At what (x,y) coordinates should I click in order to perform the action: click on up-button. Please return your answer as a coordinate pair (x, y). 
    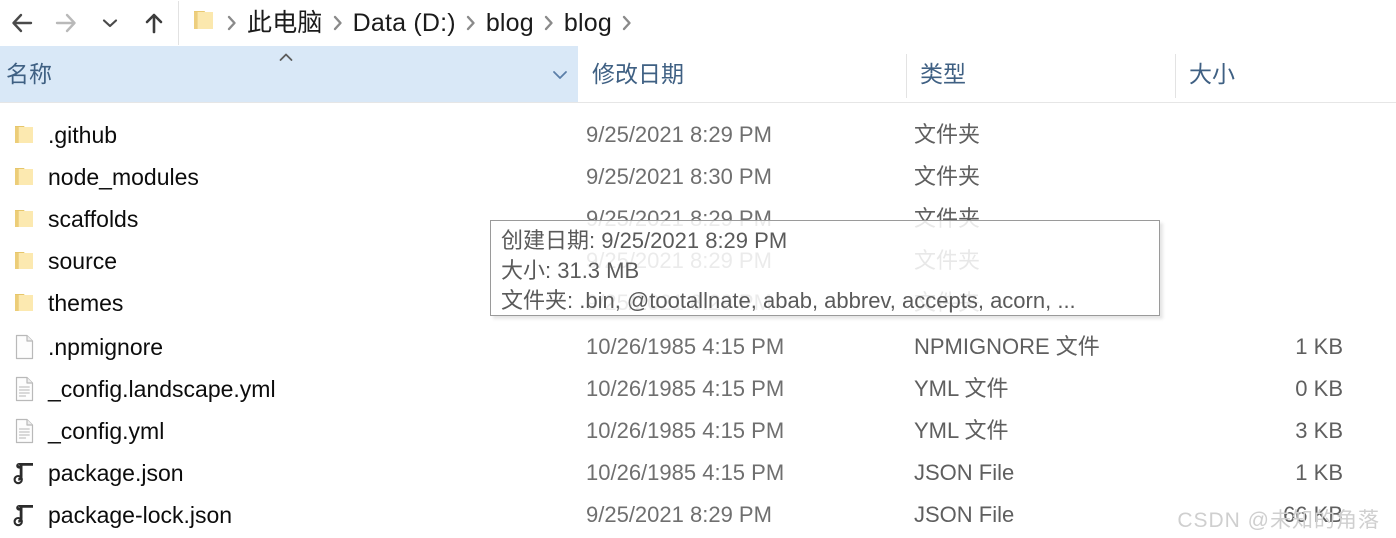
    Looking at the image, I should click on (154, 23).